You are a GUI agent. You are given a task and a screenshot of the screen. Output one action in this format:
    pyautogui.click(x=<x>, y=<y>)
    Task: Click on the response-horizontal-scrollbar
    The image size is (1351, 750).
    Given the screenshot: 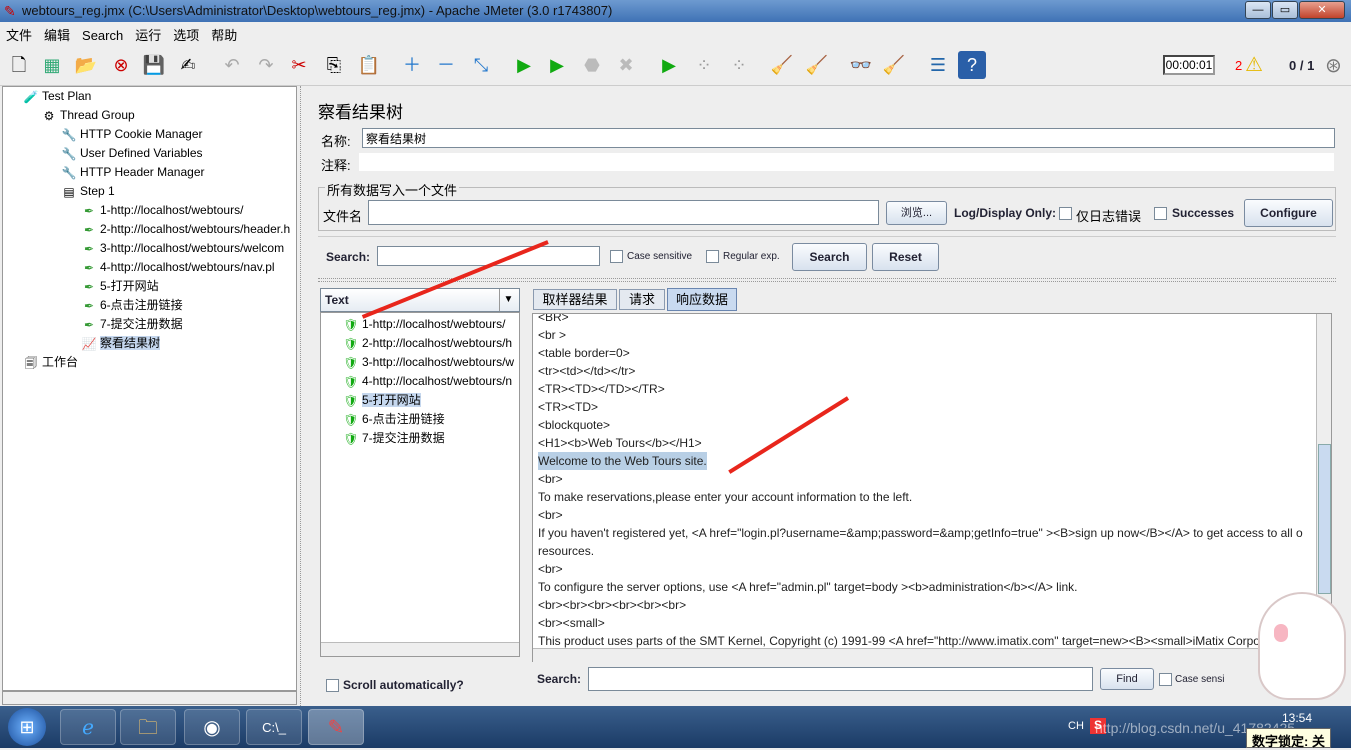 What is the action you would take?
    pyautogui.click(x=932, y=655)
    